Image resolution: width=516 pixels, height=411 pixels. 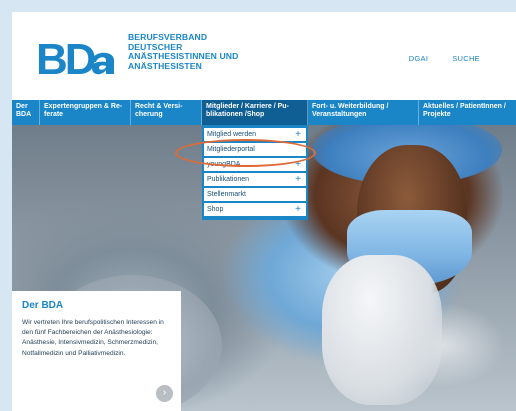 What do you see at coordinates (255, 194) in the screenshot?
I see `dropdown-item-stellenmarkt: Stellenmarkt` at bounding box center [255, 194].